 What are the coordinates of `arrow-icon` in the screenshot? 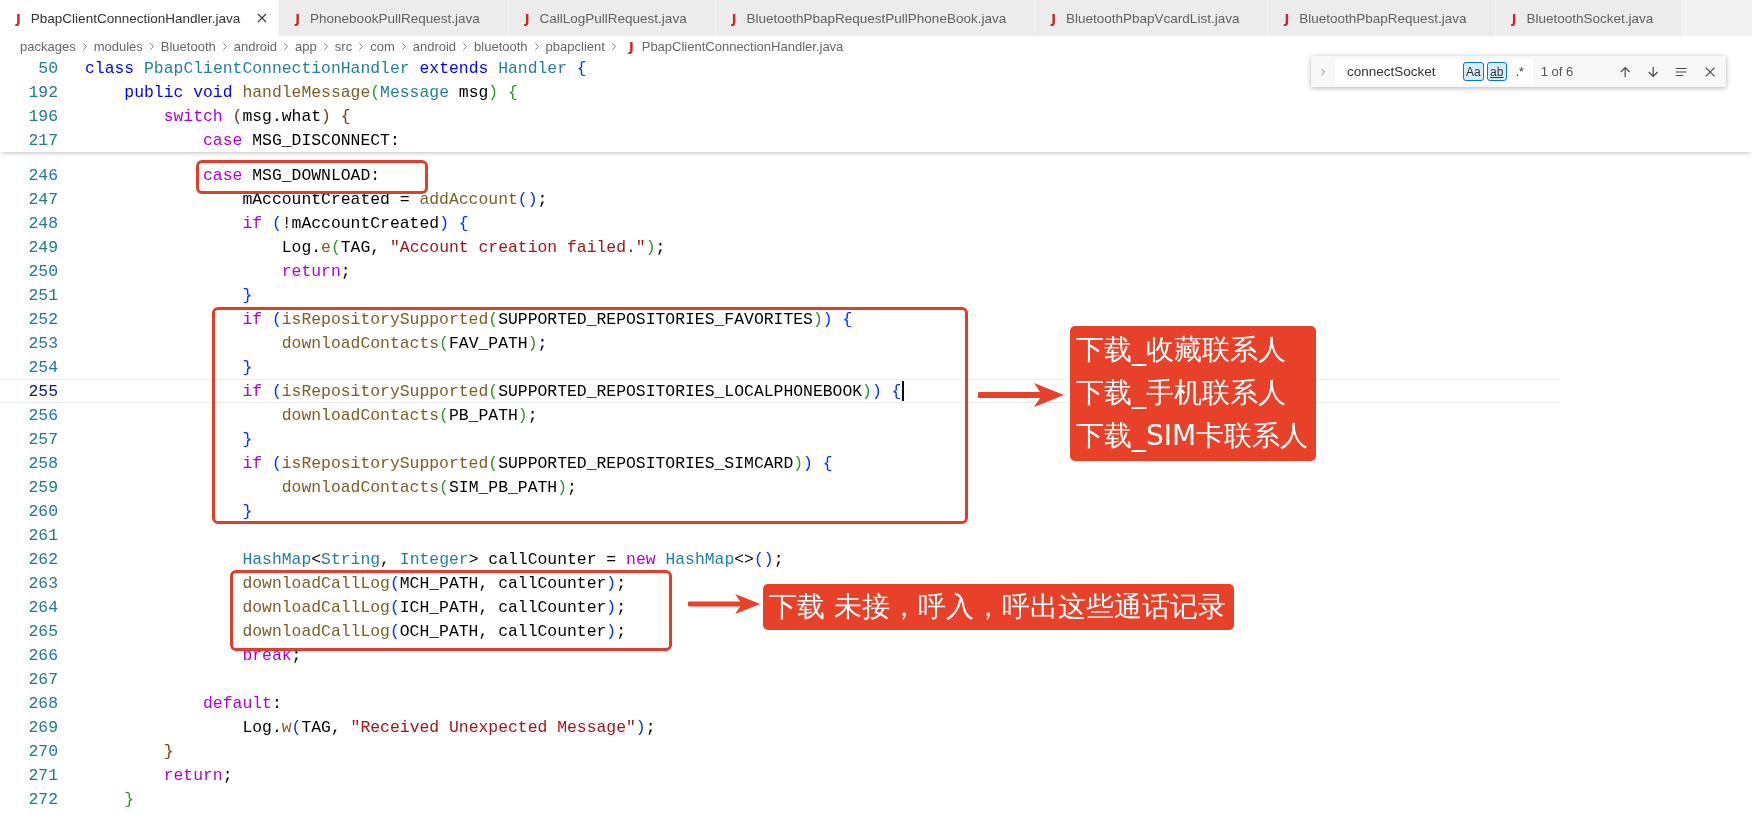 It's located at (1022, 395).